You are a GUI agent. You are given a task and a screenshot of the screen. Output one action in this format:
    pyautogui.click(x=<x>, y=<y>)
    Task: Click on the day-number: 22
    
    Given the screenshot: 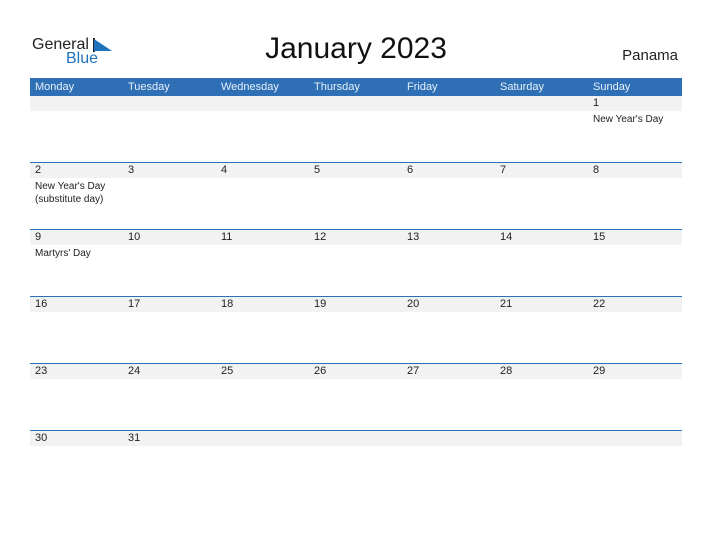 What is the action you would take?
    pyautogui.click(x=599, y=304)
    